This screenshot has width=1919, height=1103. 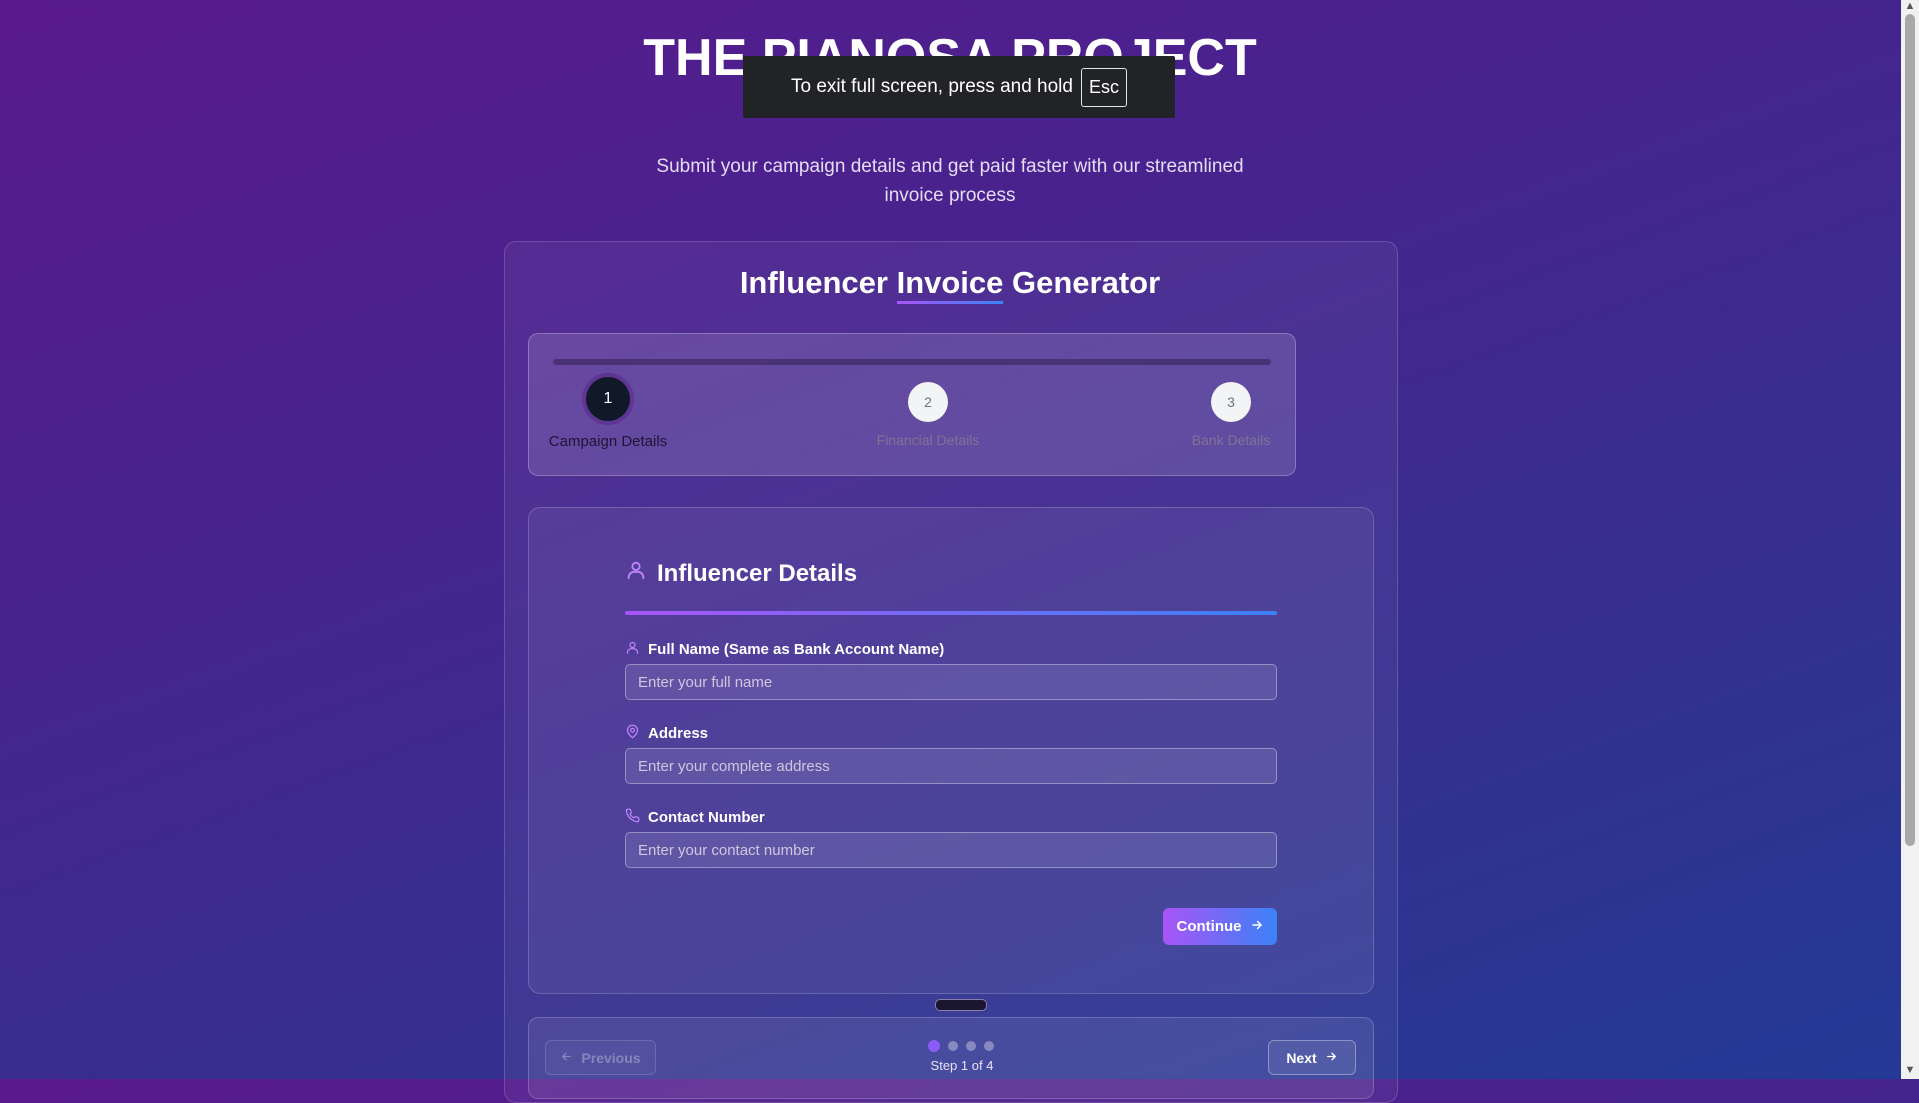 I want to click on stepper-track, so click(x=912, y=362).